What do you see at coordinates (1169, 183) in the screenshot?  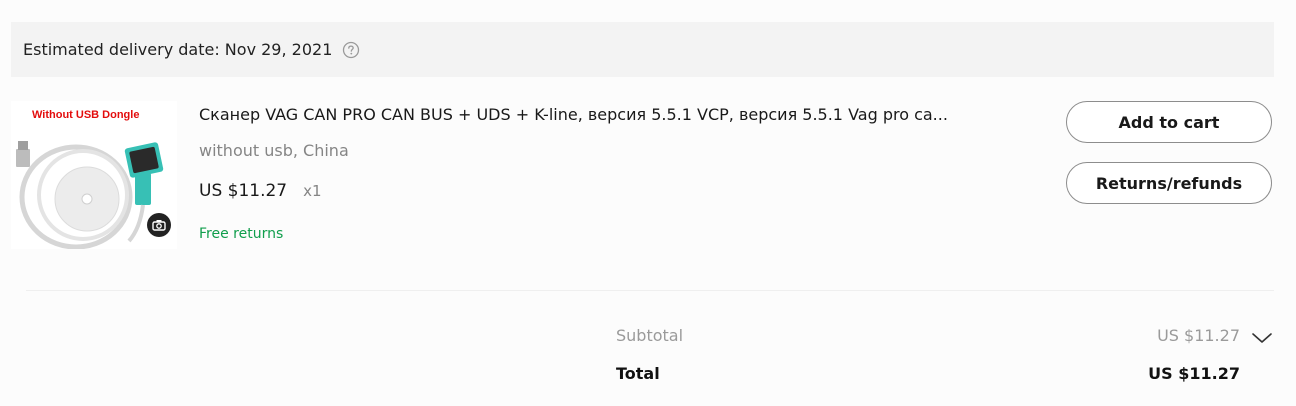 I see `returns-refunds-button: Returns/refunds` at bounding box center [1169, 183].